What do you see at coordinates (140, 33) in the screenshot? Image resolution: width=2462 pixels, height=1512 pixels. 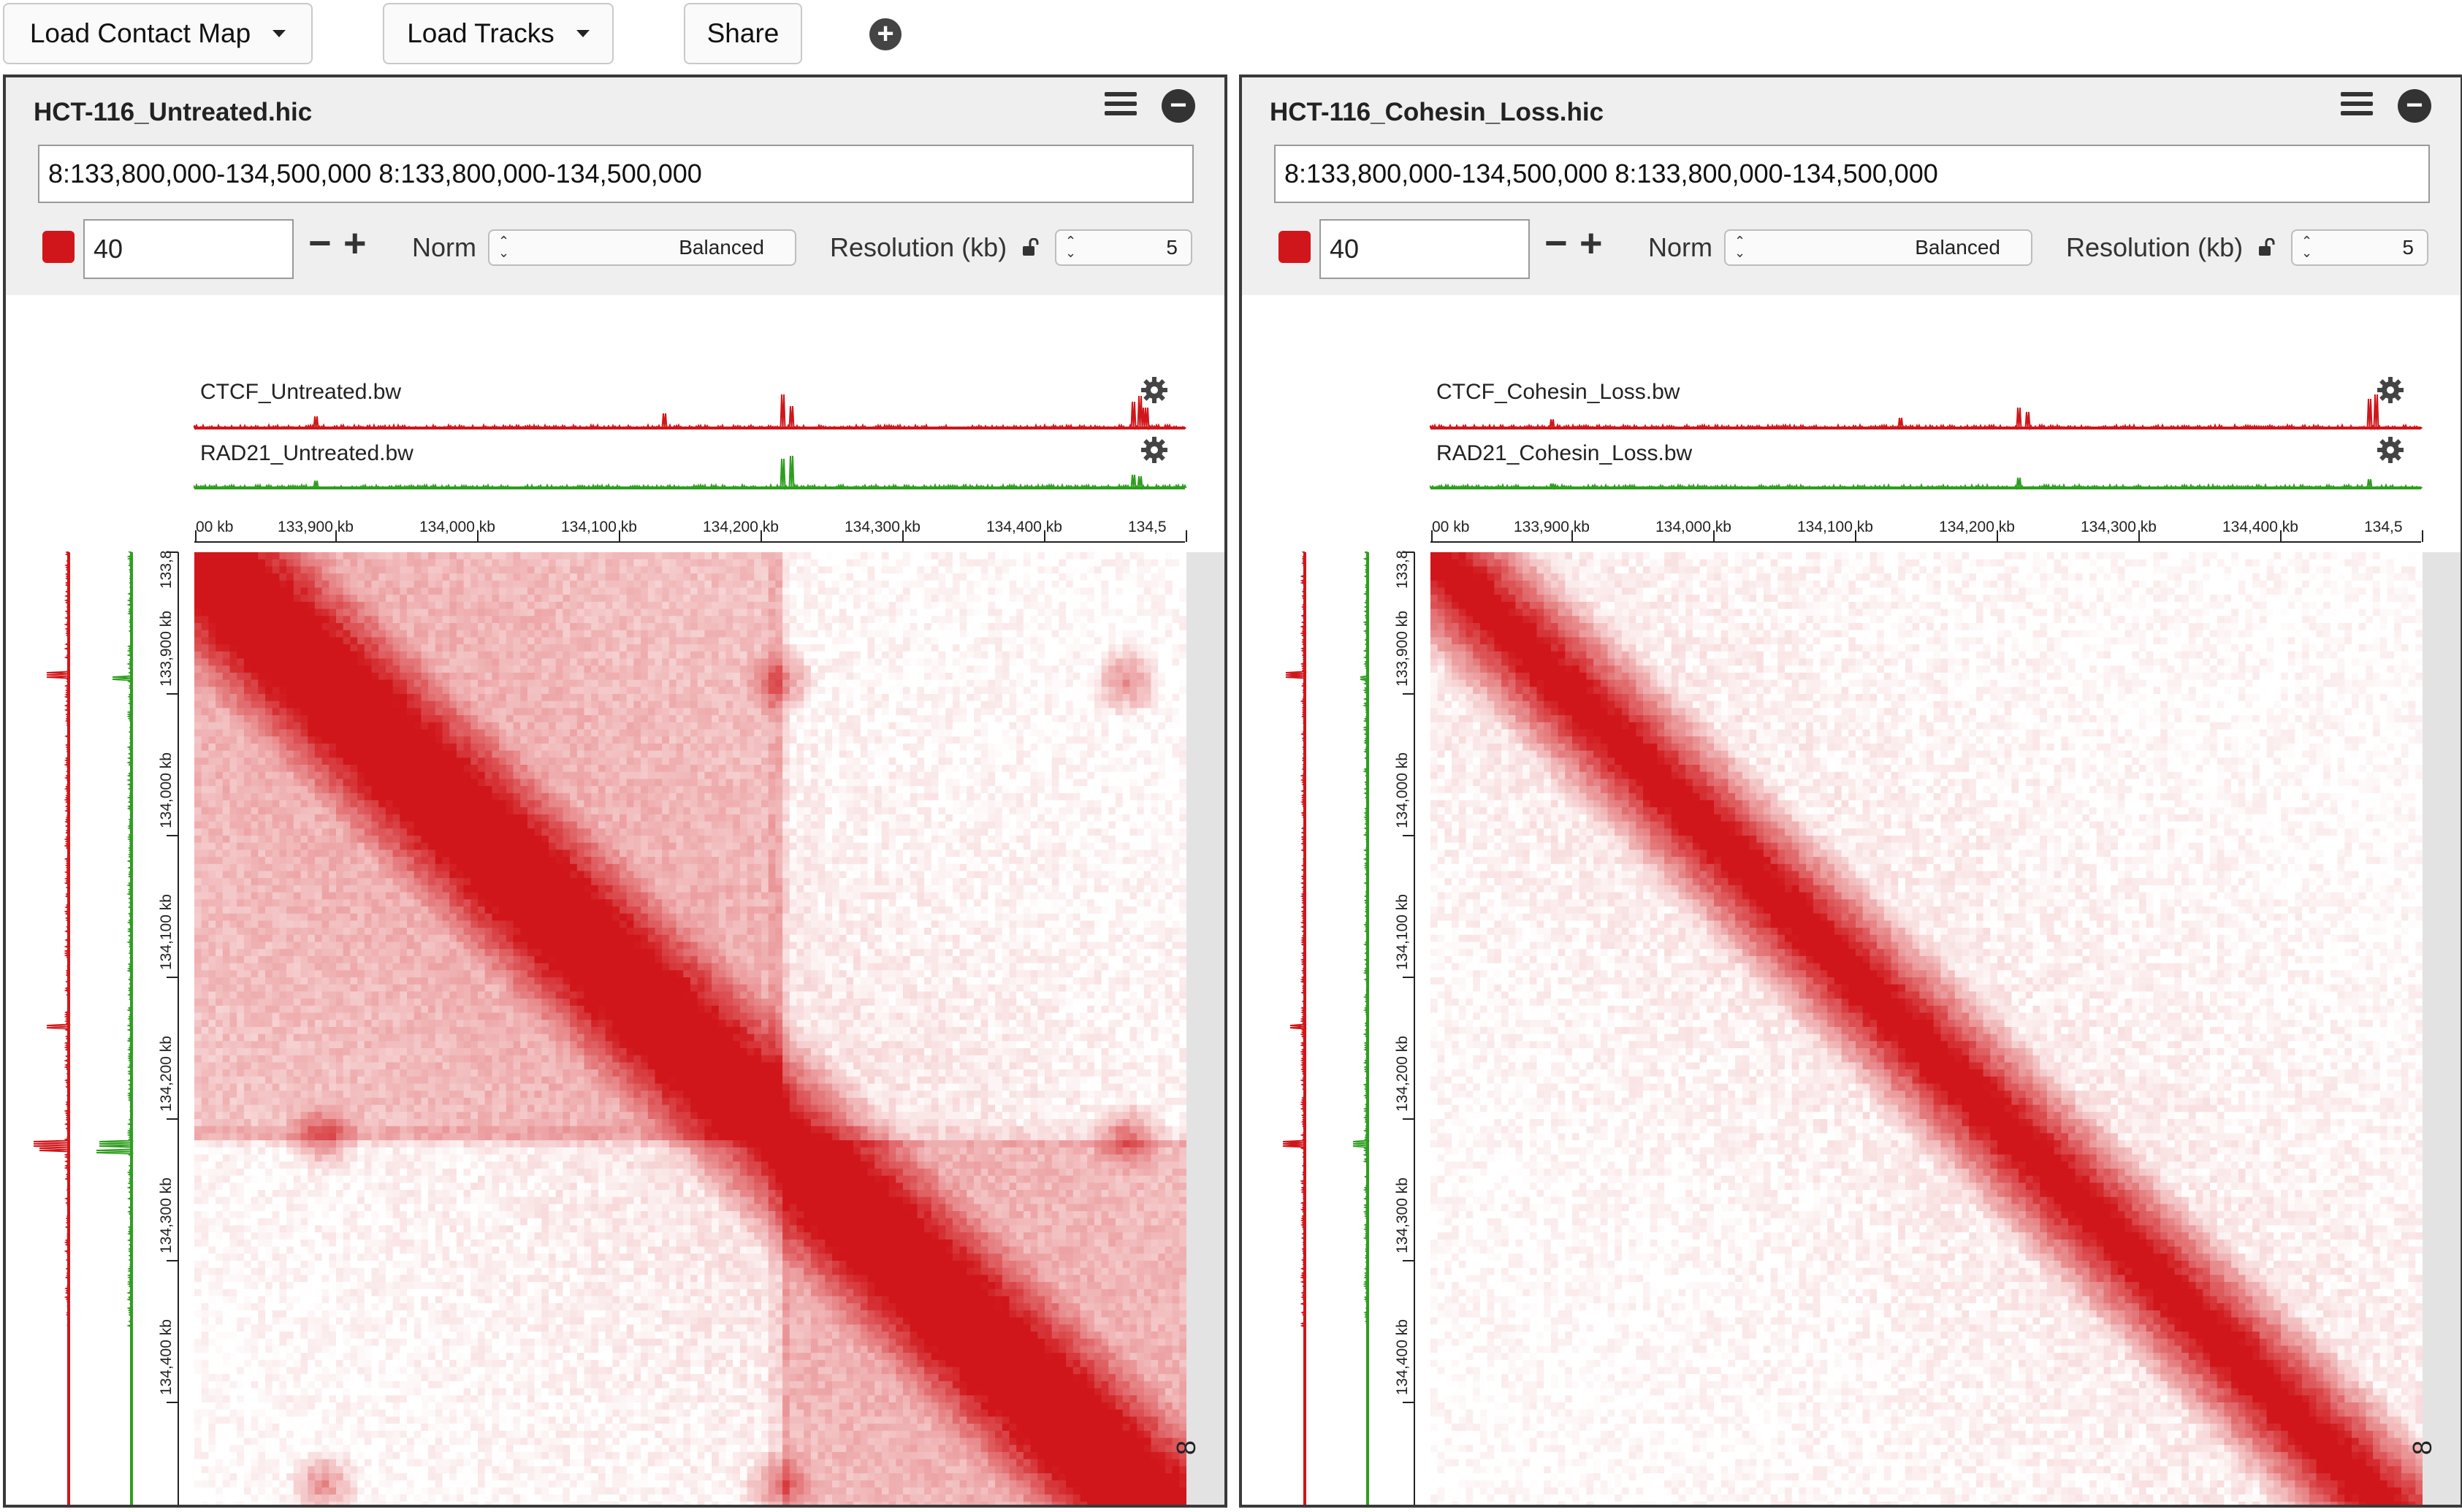 I see `load-contact-map-label: Load Contact Map` at bounding box center [140, 33].